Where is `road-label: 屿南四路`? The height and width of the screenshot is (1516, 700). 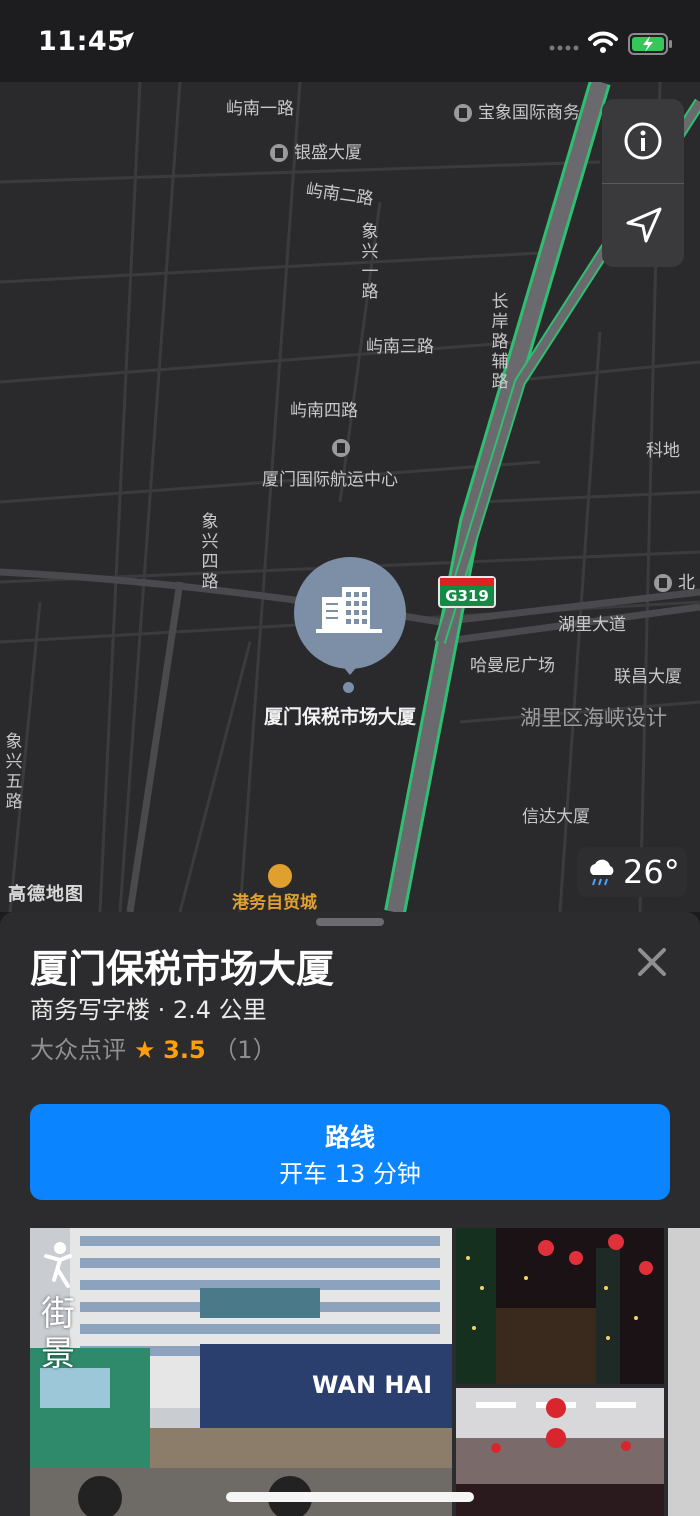 road-label: 屿南四路 is located at coordinates (324, 411).